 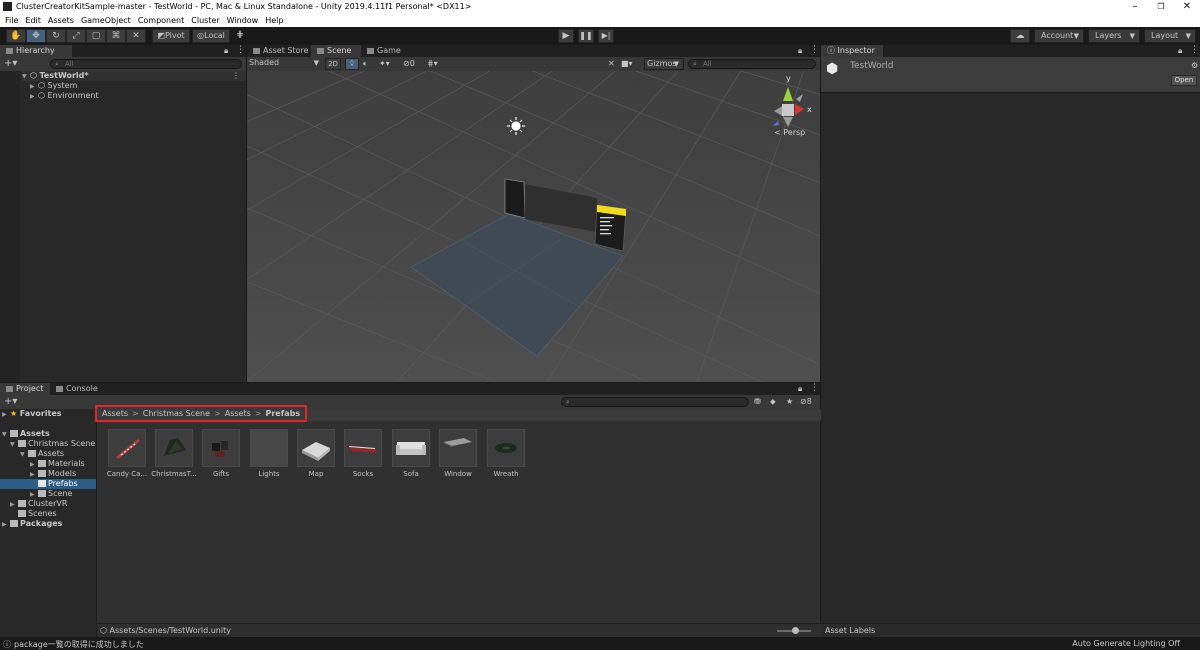 What do you see at coordinates (806, 401) in the screenshot?
I see `hidden-packages-icon: ⊘8` at bounding box center [806, 401].